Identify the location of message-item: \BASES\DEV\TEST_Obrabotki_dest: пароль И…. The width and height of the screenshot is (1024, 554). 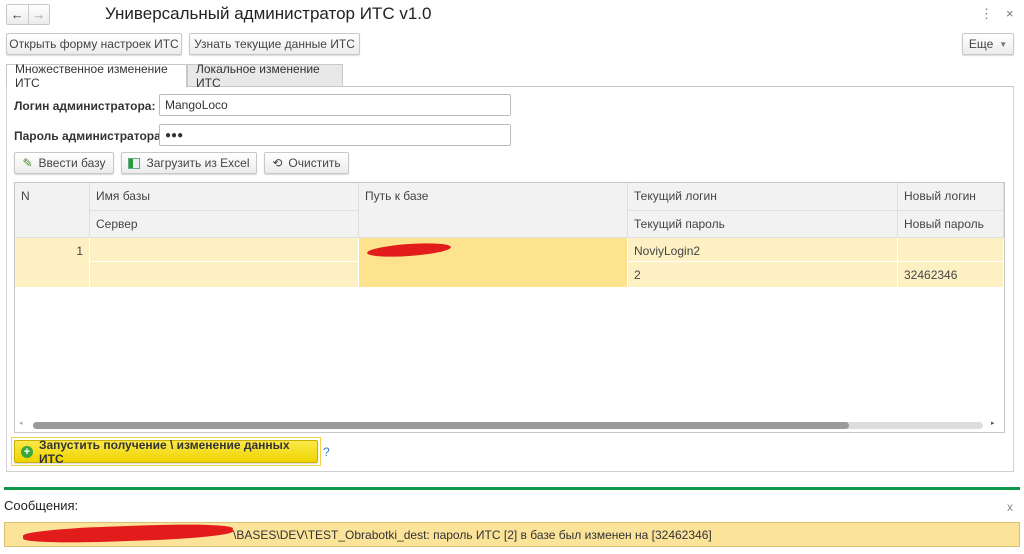
(512, 534).